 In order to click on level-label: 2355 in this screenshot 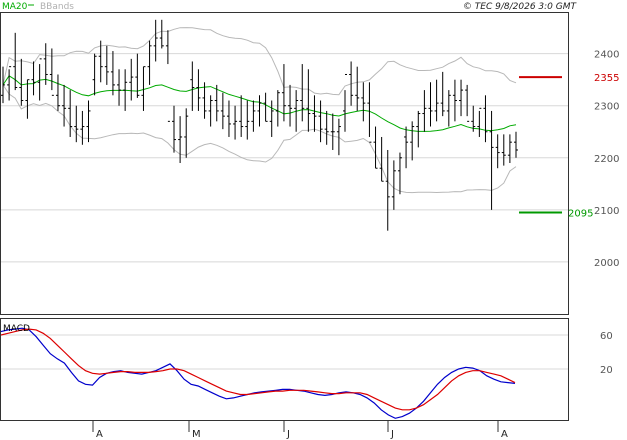, I will do `click(606, 78)`.